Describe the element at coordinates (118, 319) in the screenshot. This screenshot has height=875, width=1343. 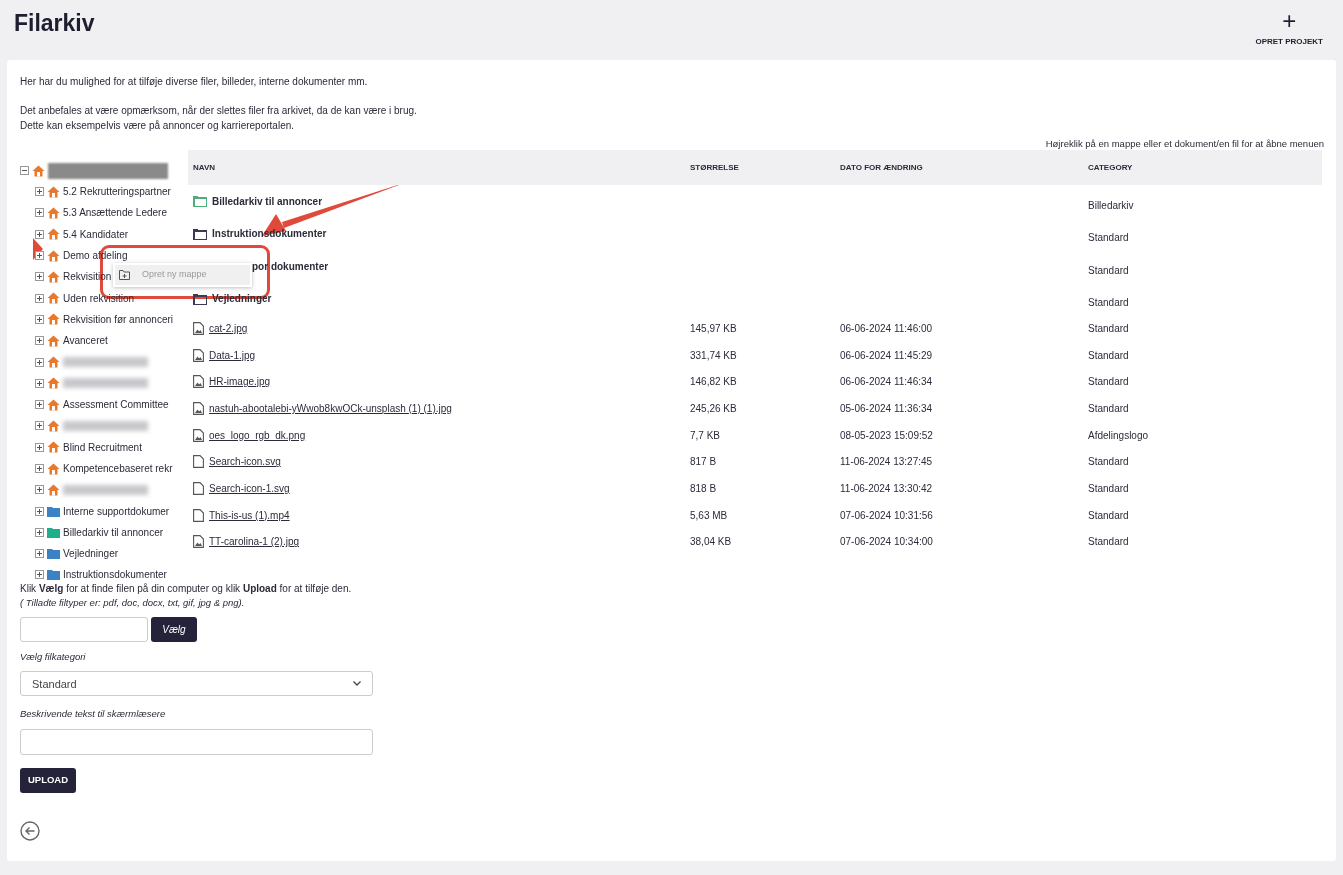
I see `tree-item: Rekvisition før annonceri` at that location.